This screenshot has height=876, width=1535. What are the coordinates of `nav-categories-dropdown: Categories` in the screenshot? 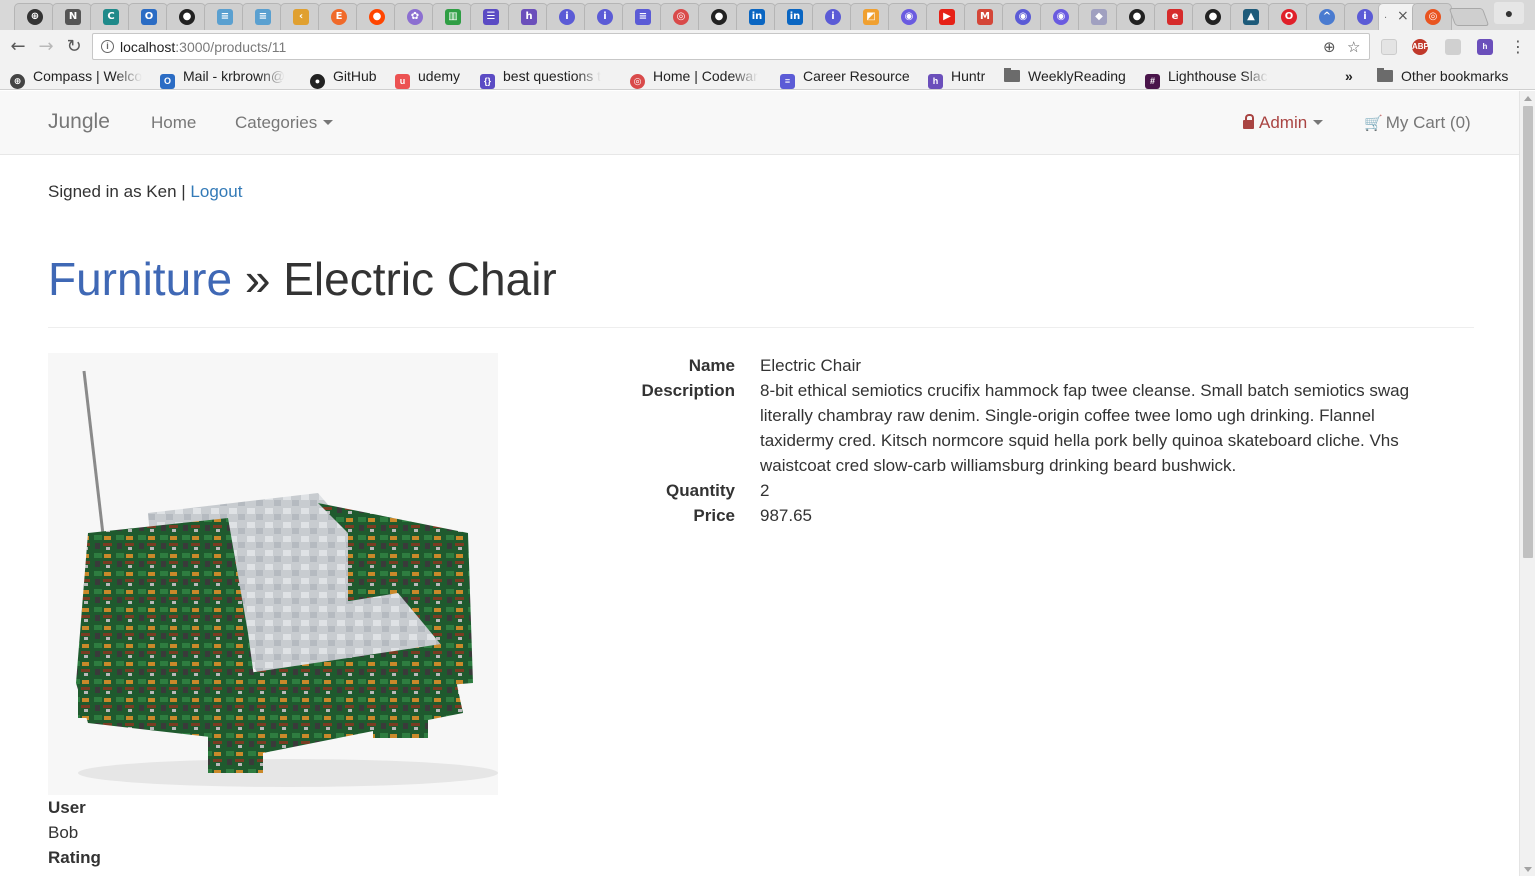 It's located at (284, 123).